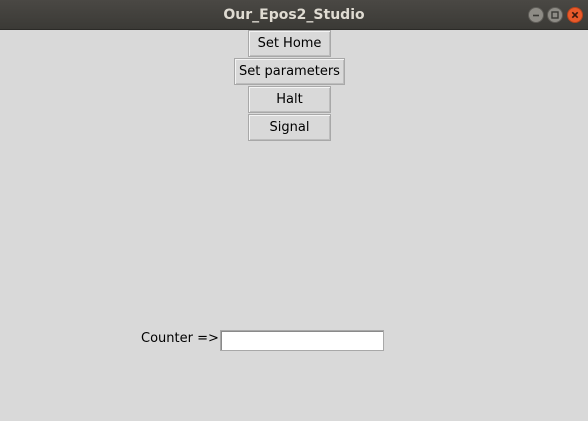  I want to click on signal-button: Signal, so click(289, 127).